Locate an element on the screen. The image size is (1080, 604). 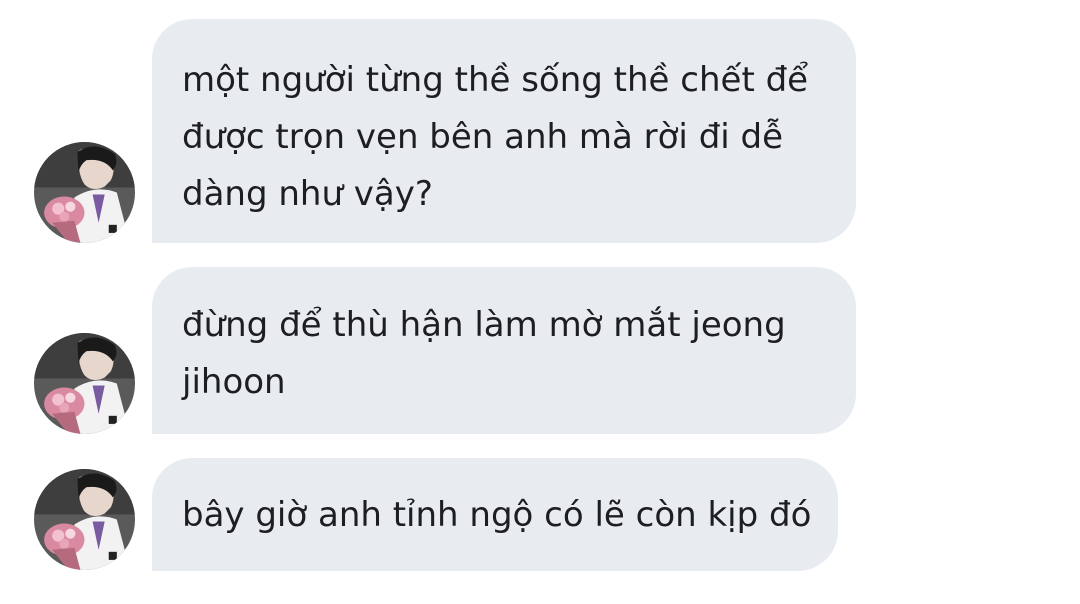
message-bubble: bây giờ anh tỉnh ngộ có lẽ còn kịp đó is located at coordinates (495, 514).